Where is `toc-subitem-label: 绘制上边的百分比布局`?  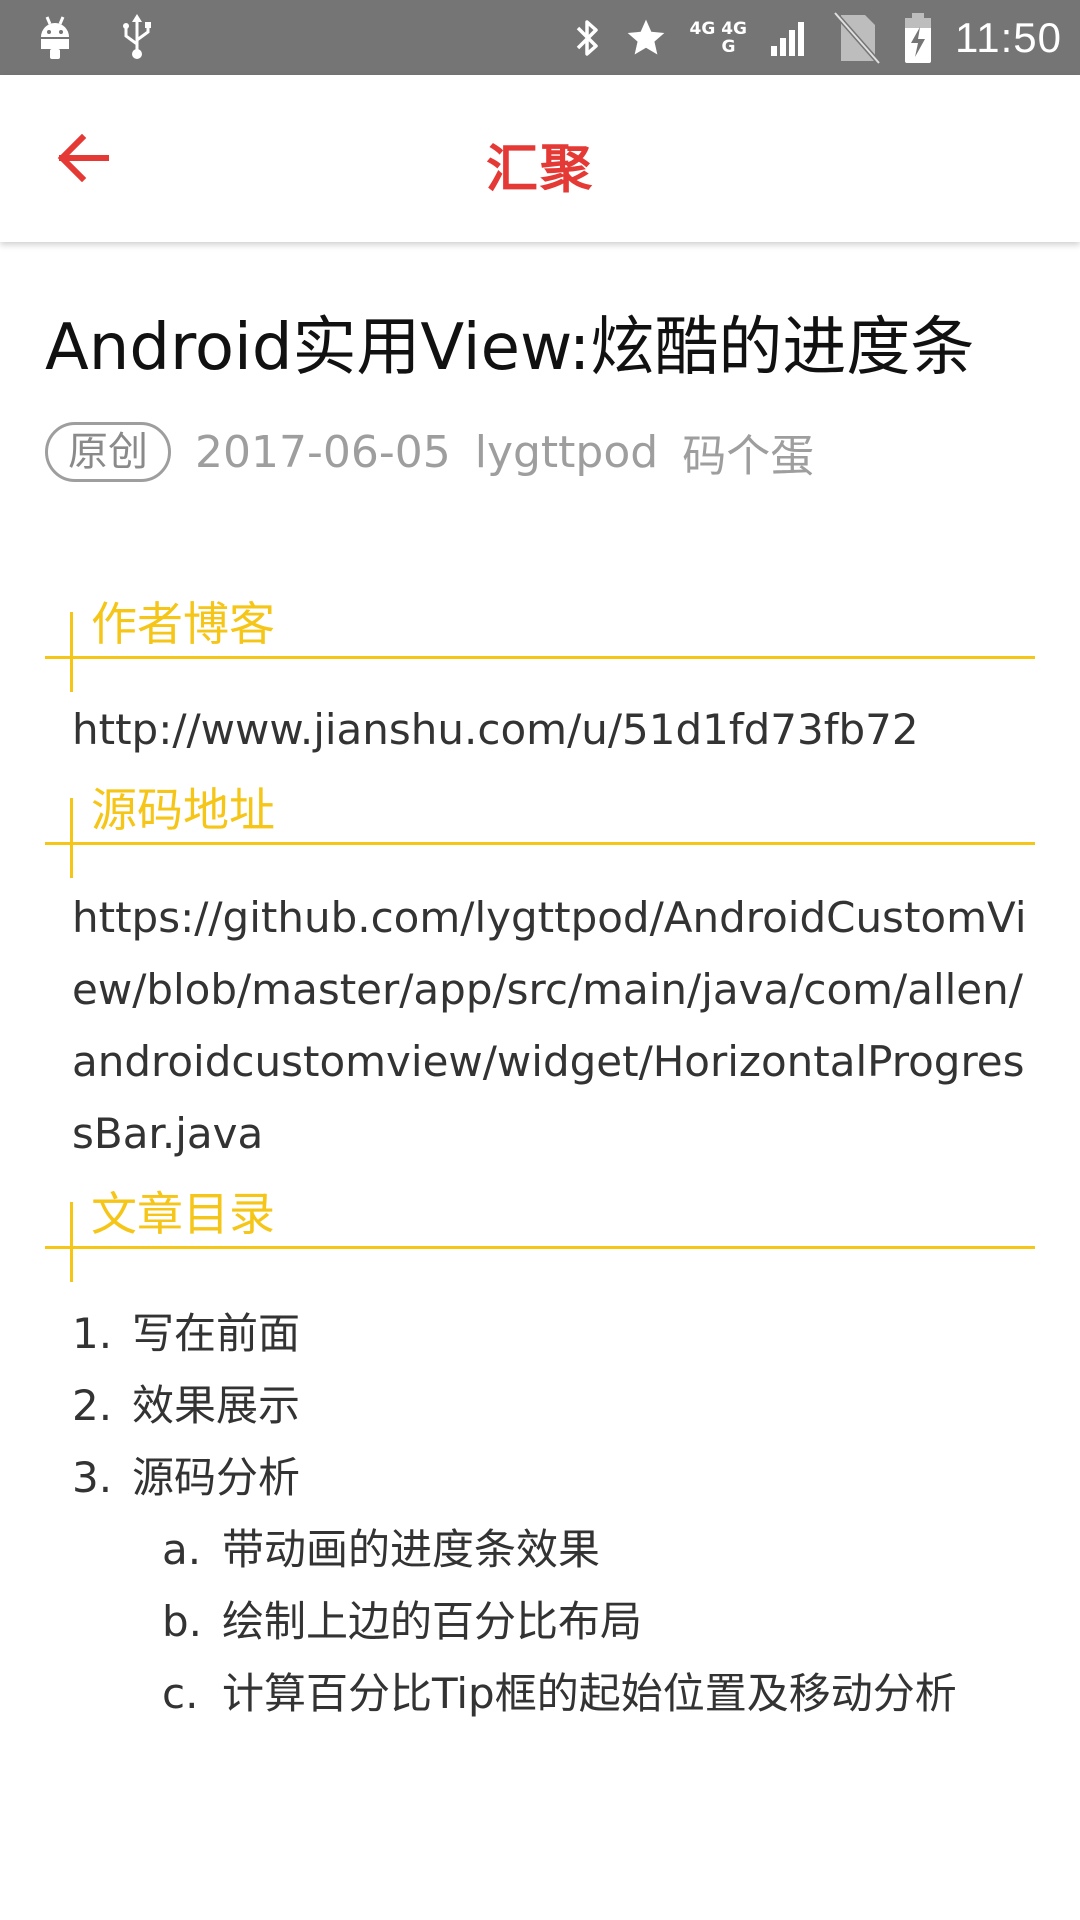
toc-subitem-label: 绘制上边的百分比布局 is located at coordinates (432, 1621).